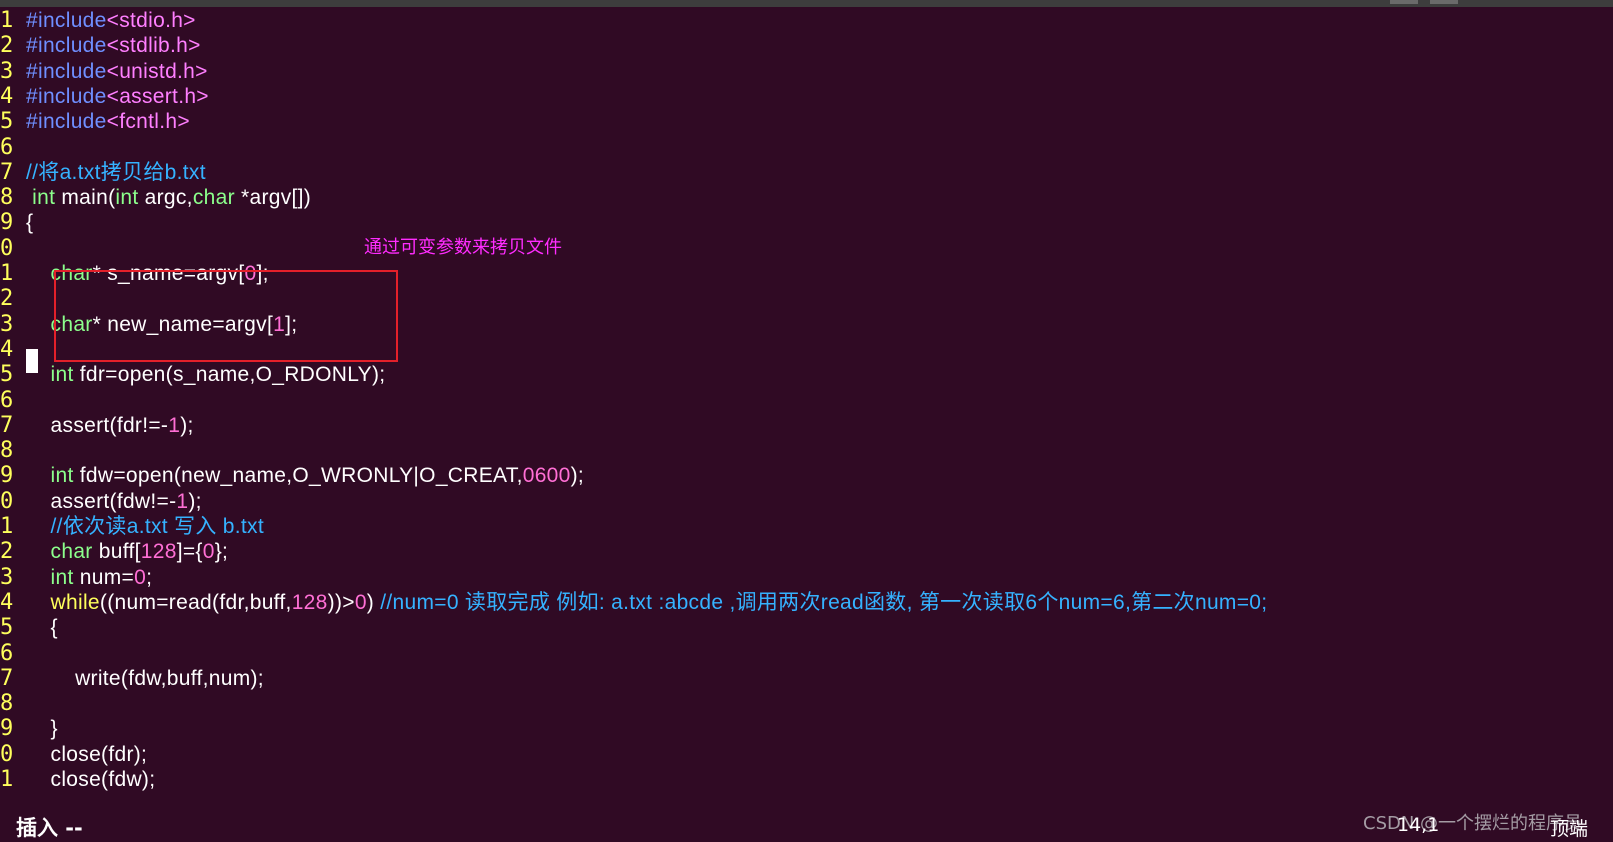 Image resolution: width=1613 pixels, height=842 pixels. What do you see at coordinates (373, 602) in the screenshot?
I see `code-token: )` at bounding box center [373, 602].